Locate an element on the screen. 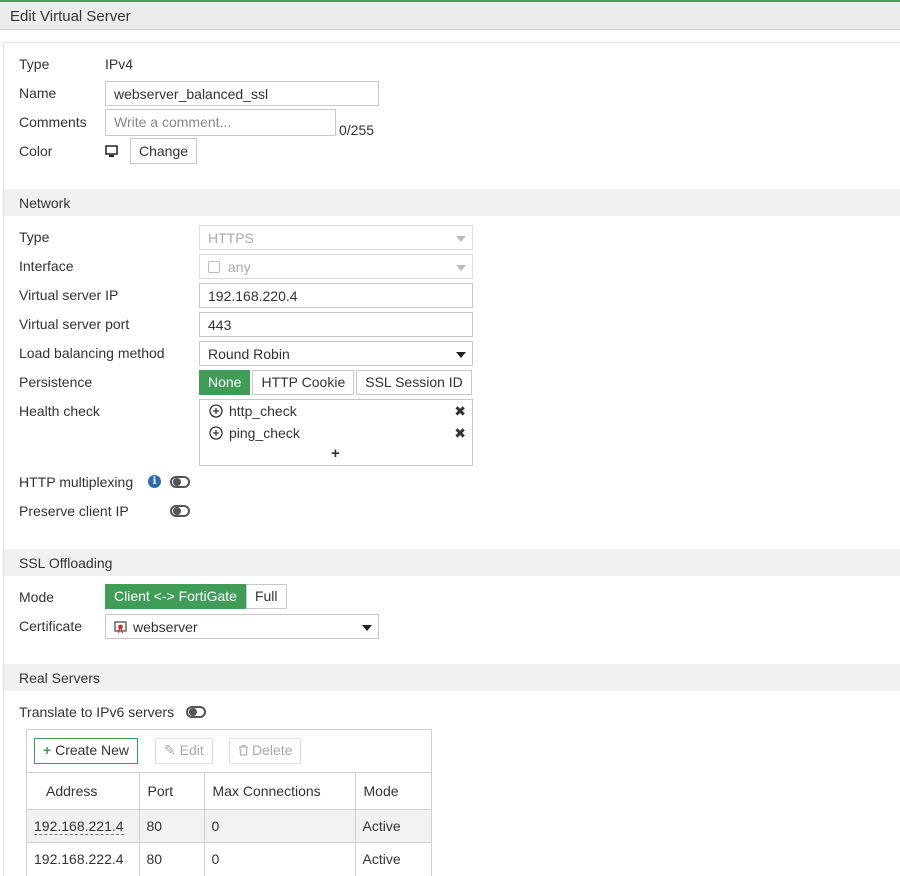 This screenshot has height=876, width=900. address-cell: 192.168.222.4 is located at coordinates (83, 859).